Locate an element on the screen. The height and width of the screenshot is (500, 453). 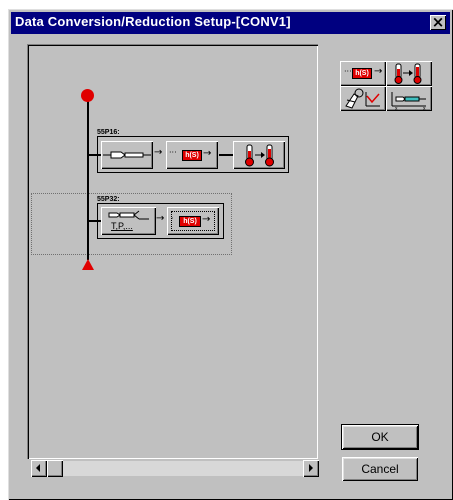
scroll-left-button is located at coordinates (39, 468).